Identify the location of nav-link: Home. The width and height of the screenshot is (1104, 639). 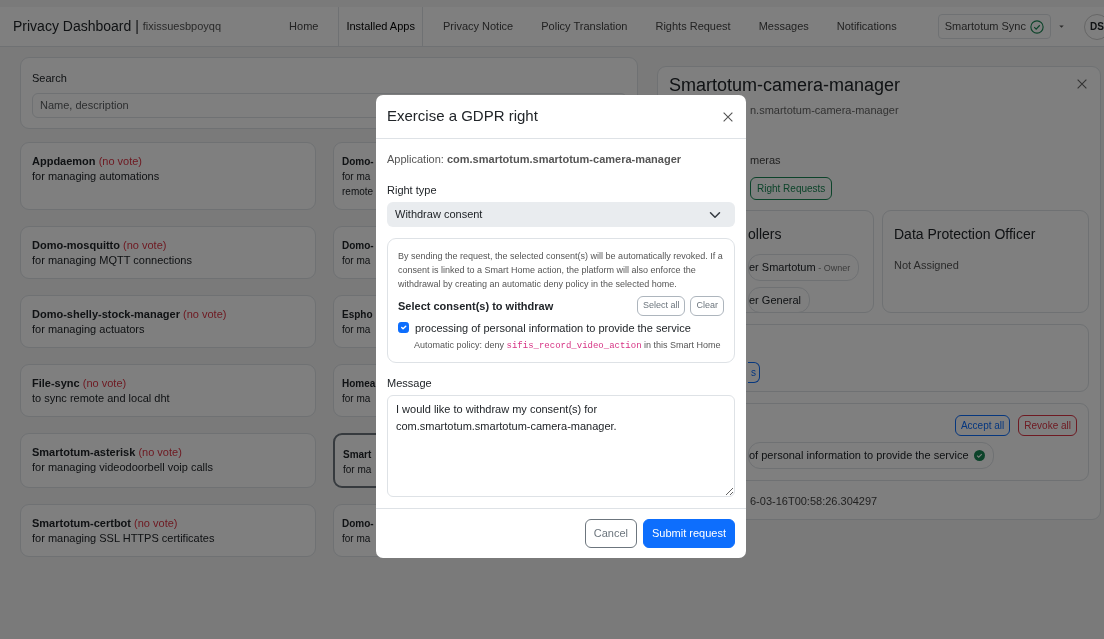
(304, 26).